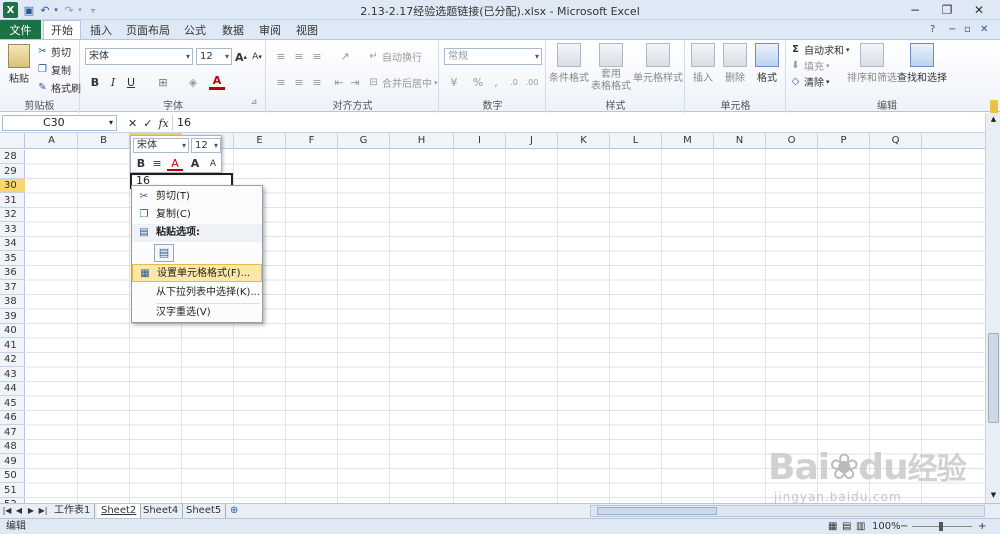  I want to click on zoom-in-button: +, so click(982, 526).